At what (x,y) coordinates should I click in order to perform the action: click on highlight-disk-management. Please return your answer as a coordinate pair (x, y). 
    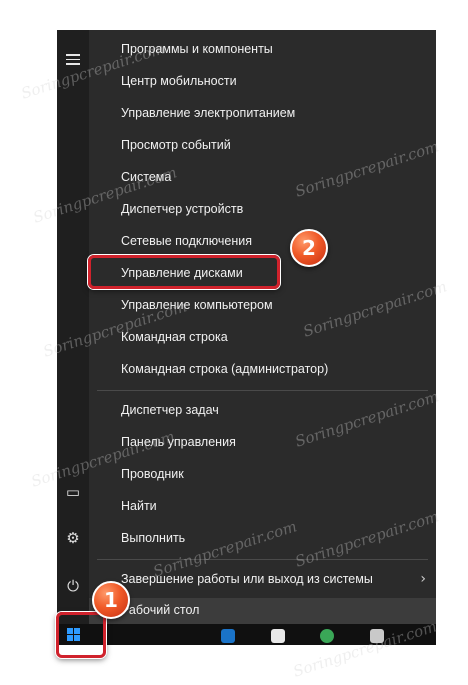
    Looking at the image, I should click on (184, 272).